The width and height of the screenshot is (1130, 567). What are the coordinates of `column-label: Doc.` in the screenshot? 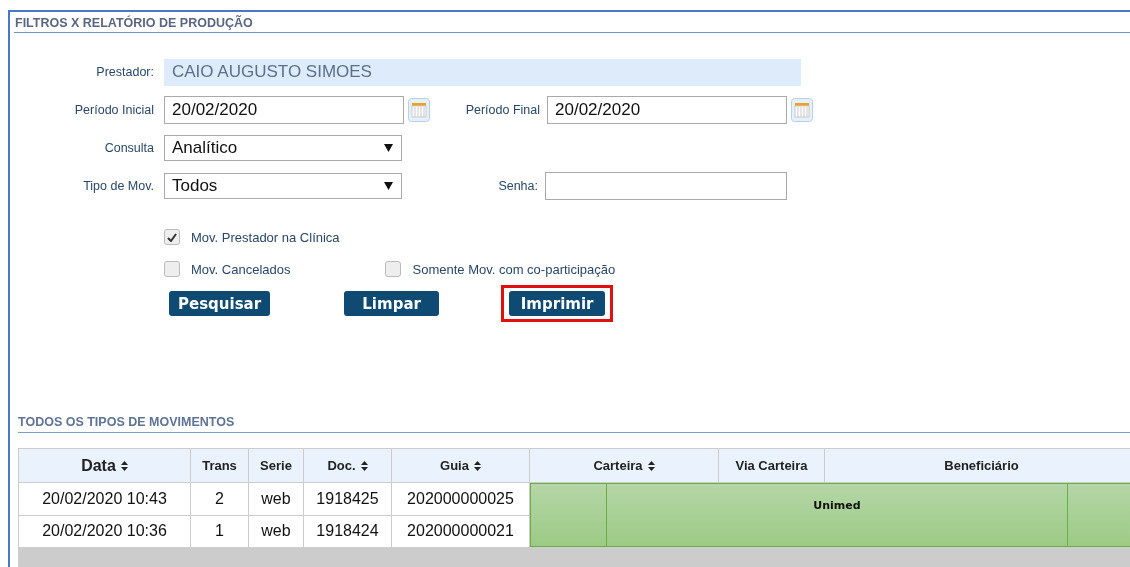 It's located at (341, 465).